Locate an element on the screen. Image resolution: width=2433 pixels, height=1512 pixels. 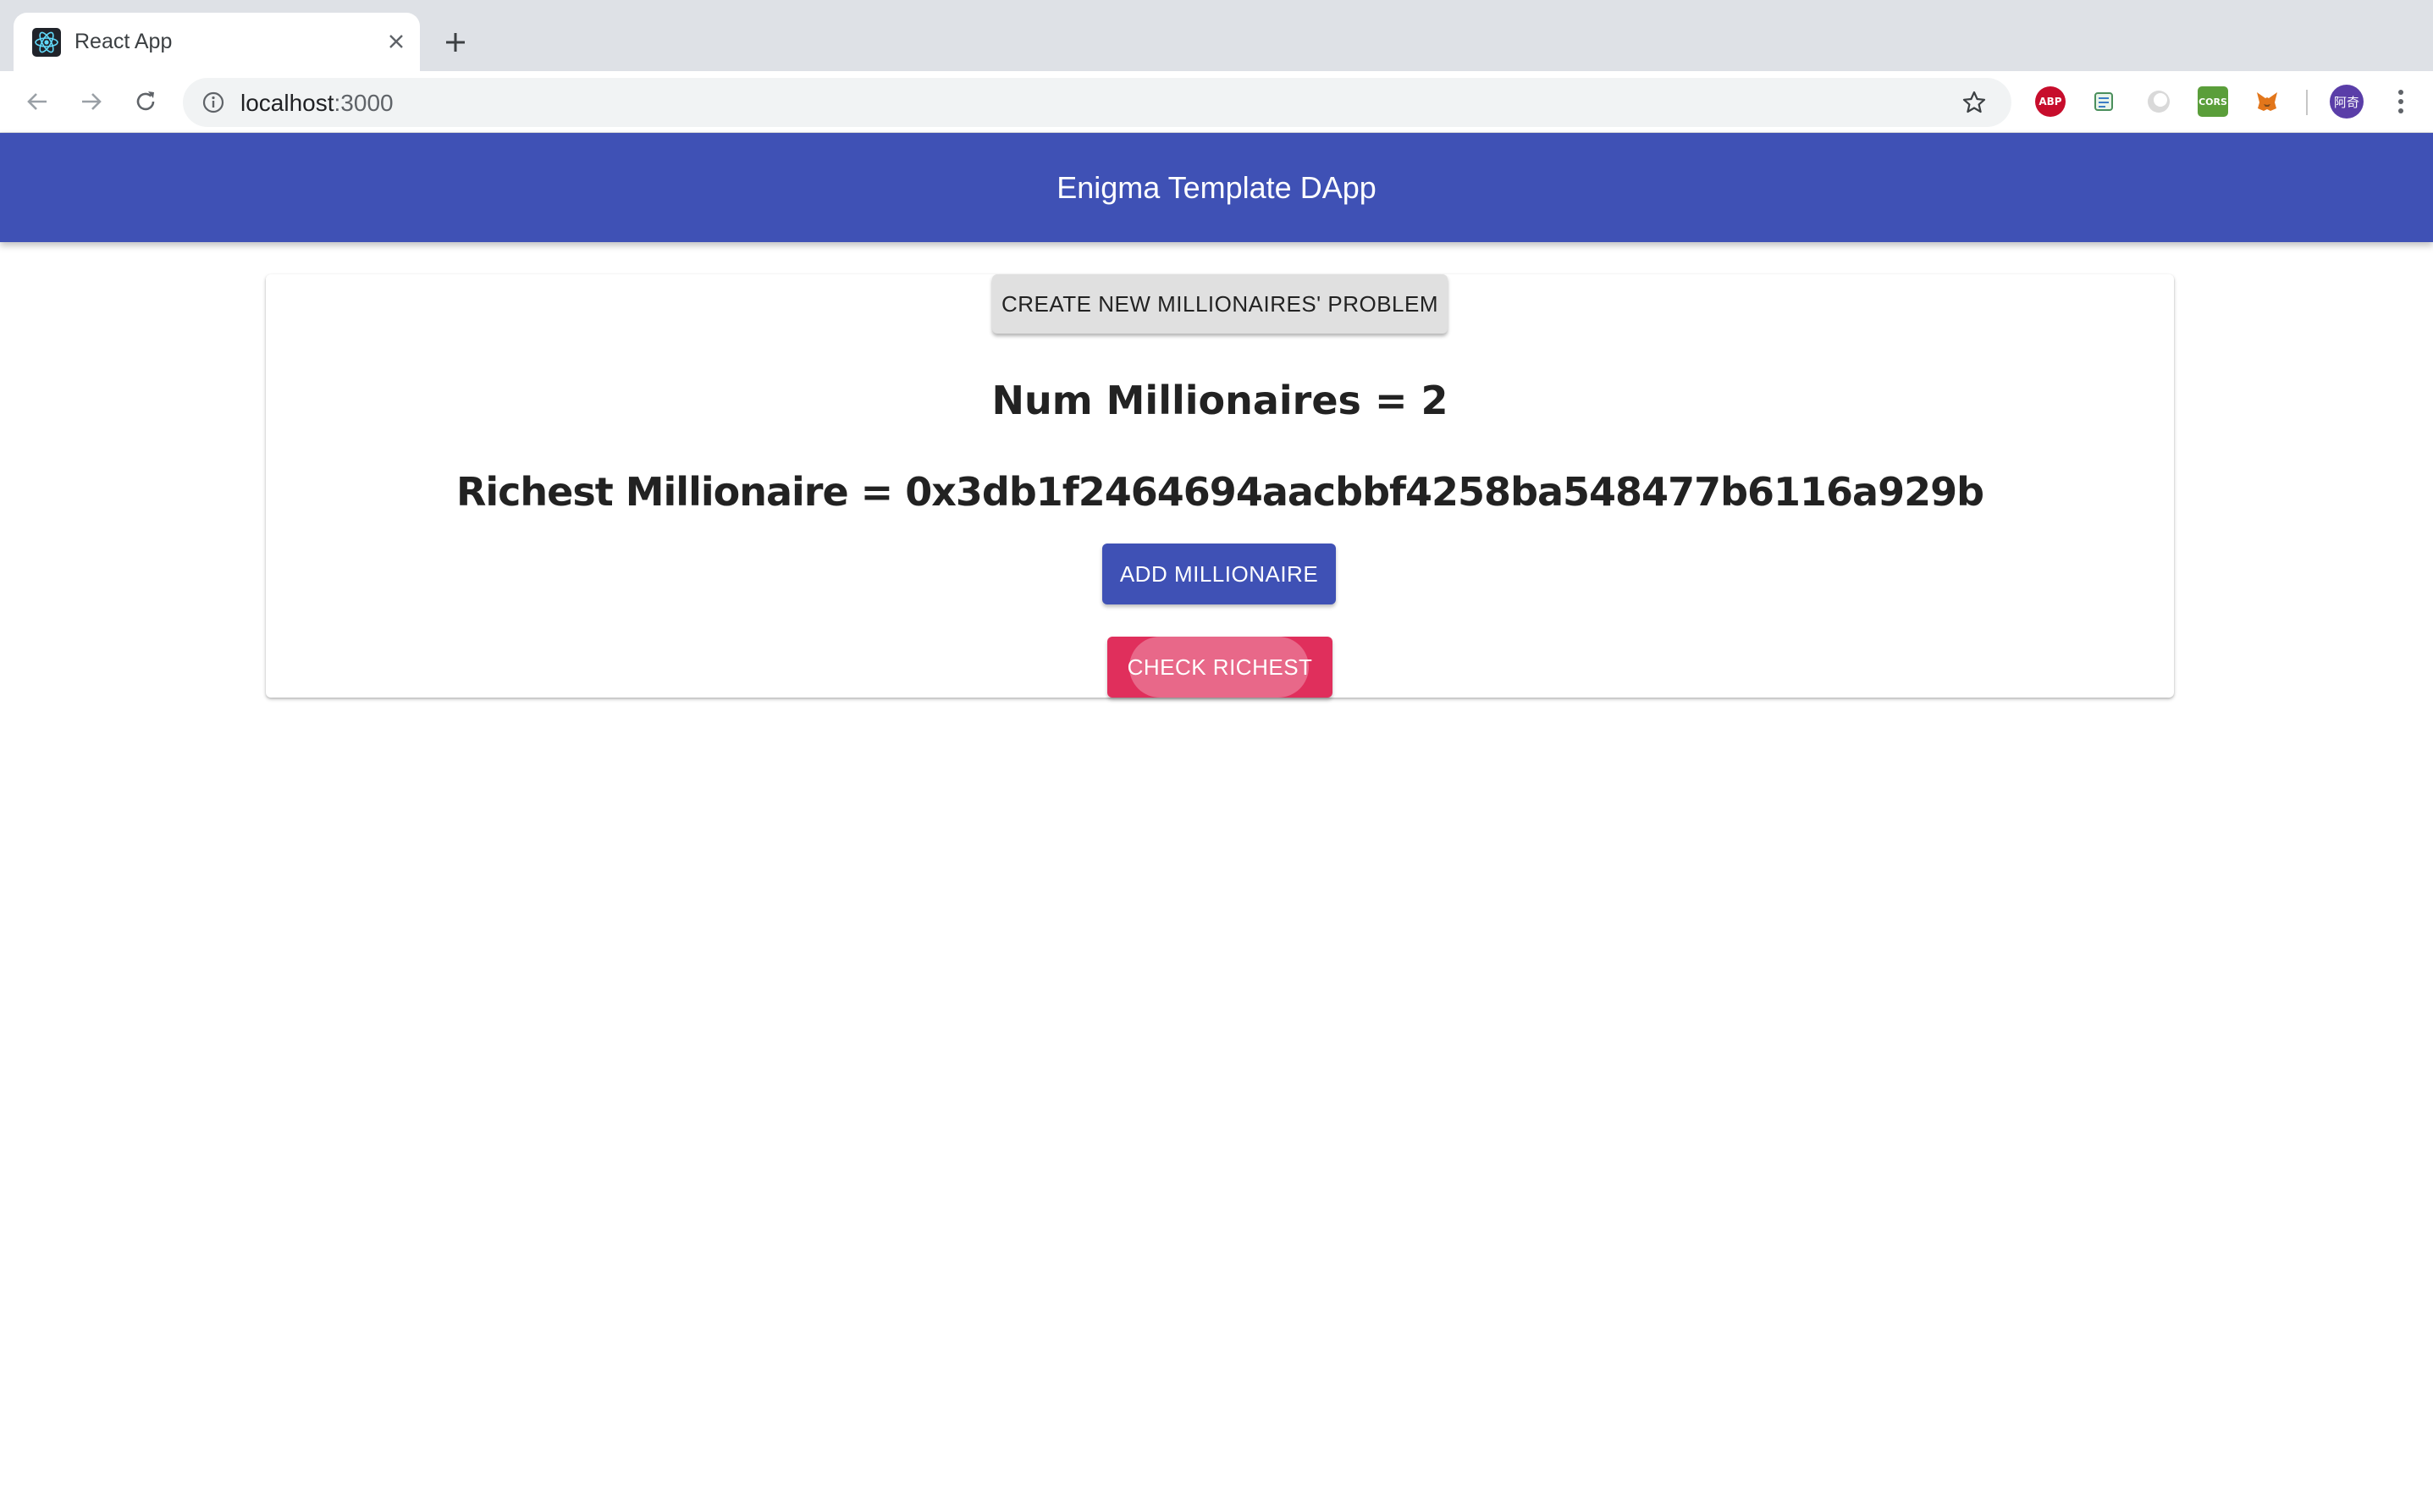
reload-icon is located at coordinates (145, 101).